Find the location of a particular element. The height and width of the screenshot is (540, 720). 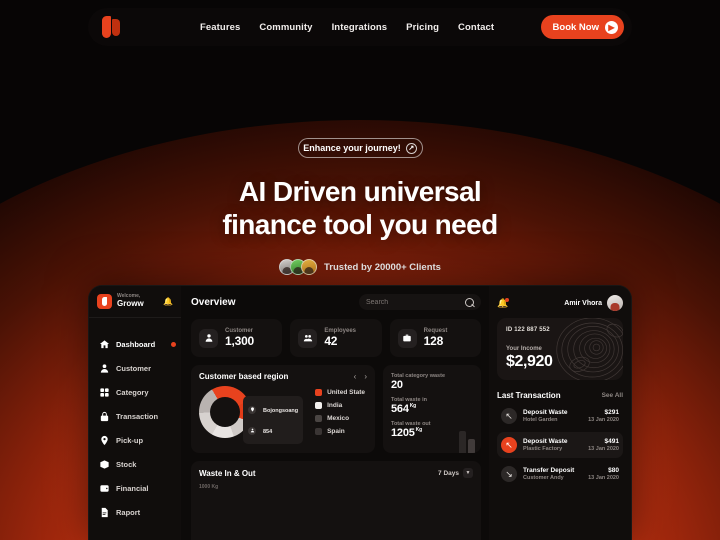

sidebar-item-pickup: Pick-up is located at coordinates (135, 440).